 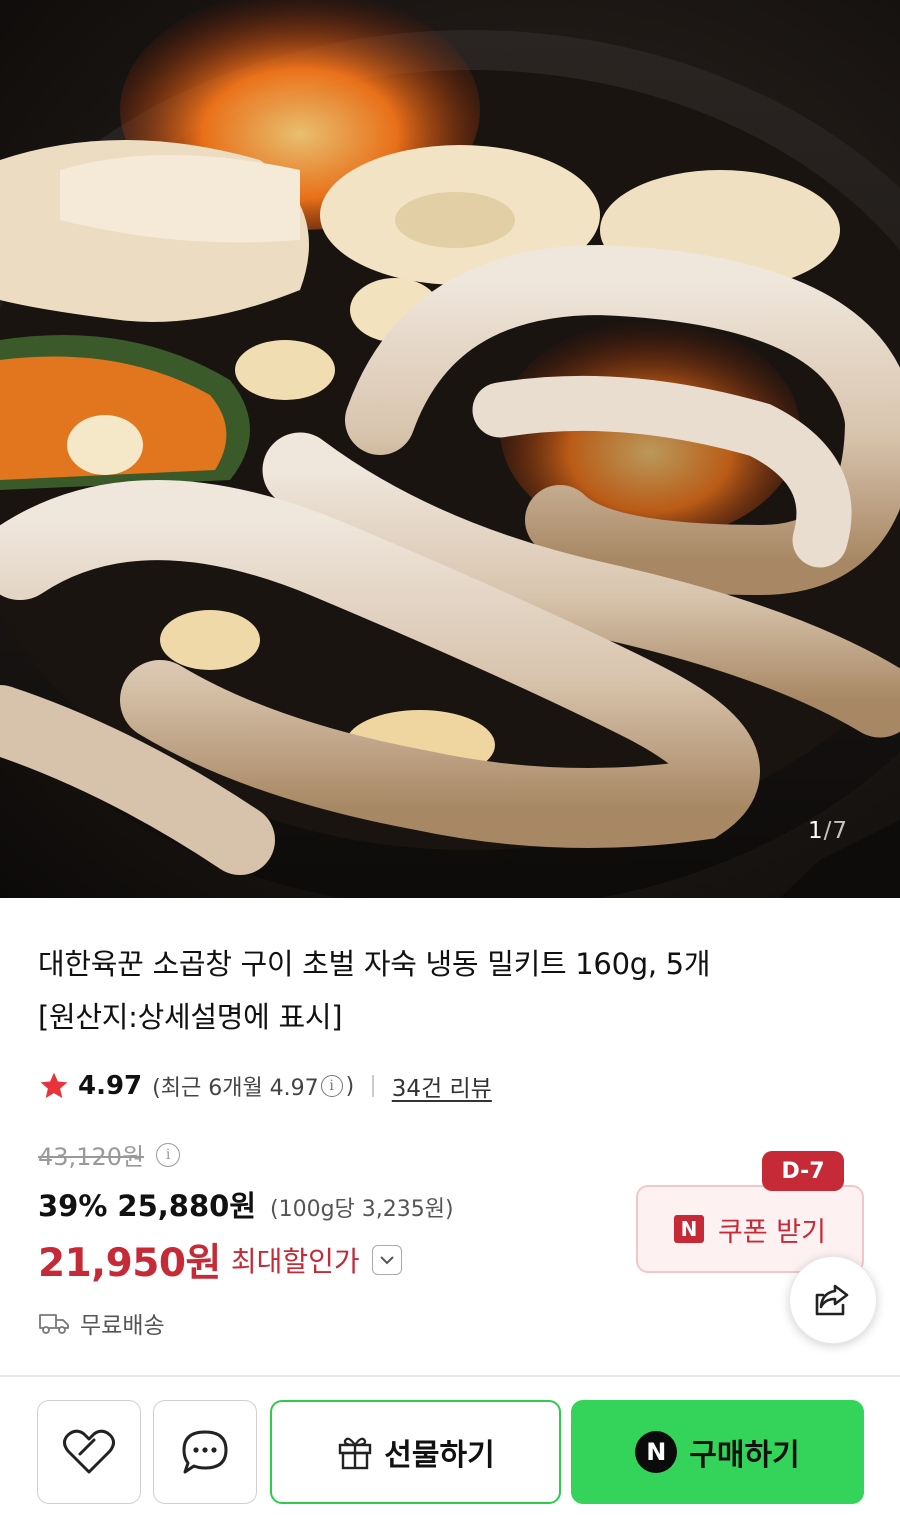 What do you see at coordinates (386, 1260) in the screenshot?
I see `chevron-down-icon` at bounding box center [386, 1260].